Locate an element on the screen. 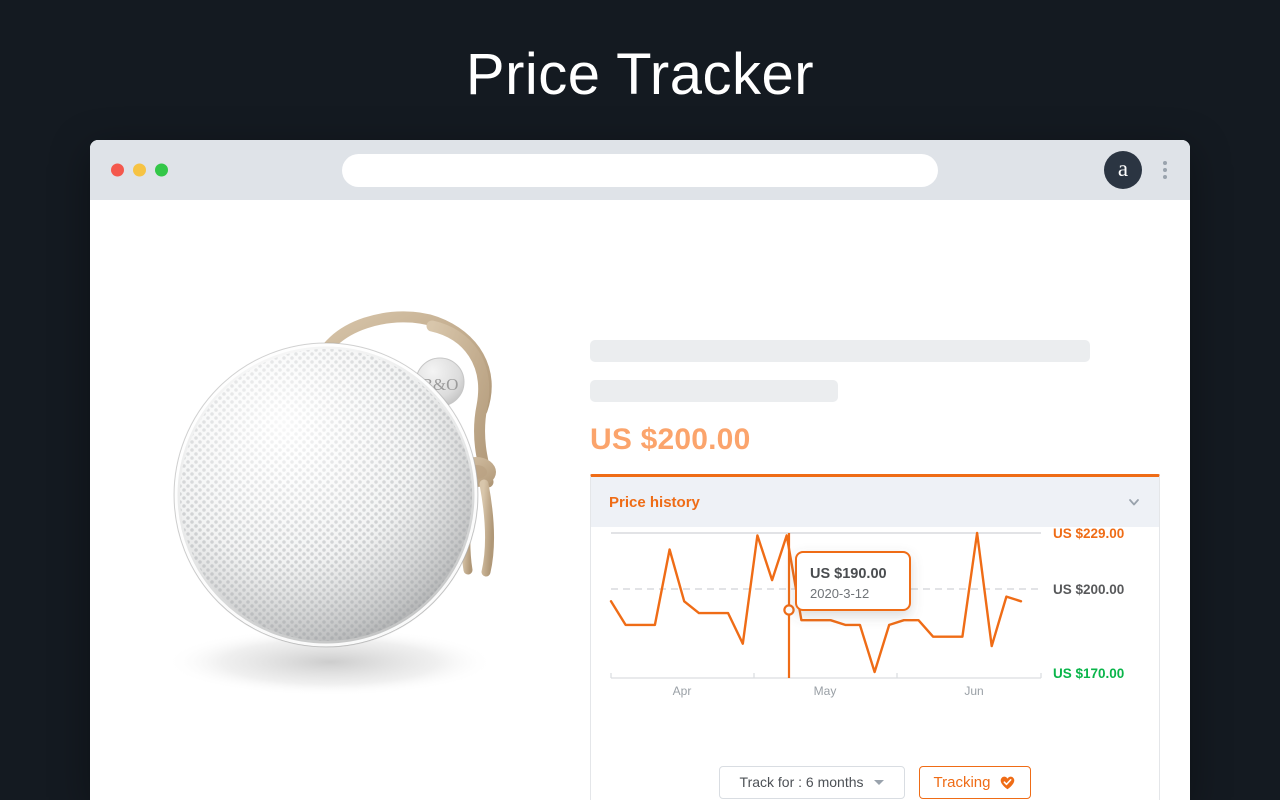  heart-check-icon is located at coordinates (1007, 782).